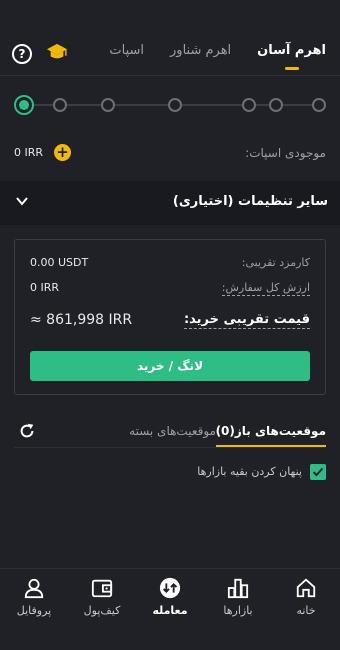 The image size is (340, 650). I want to click on add-funds-button: +, so click(62, 152).